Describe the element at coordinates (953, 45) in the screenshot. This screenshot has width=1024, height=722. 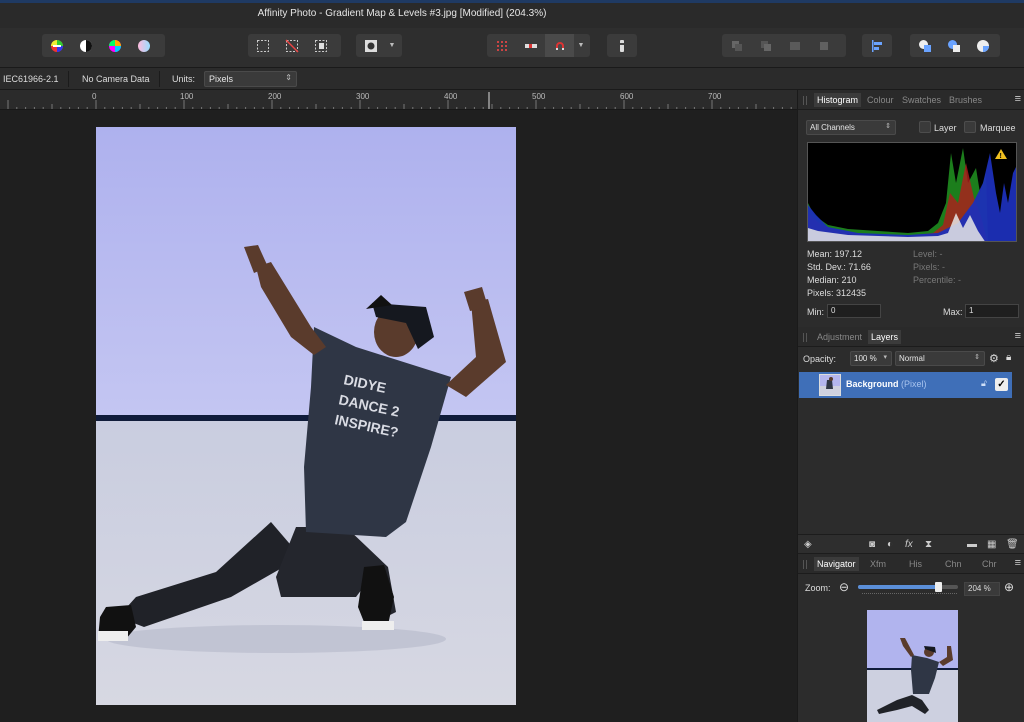
I see `subtract-icon` at that location.